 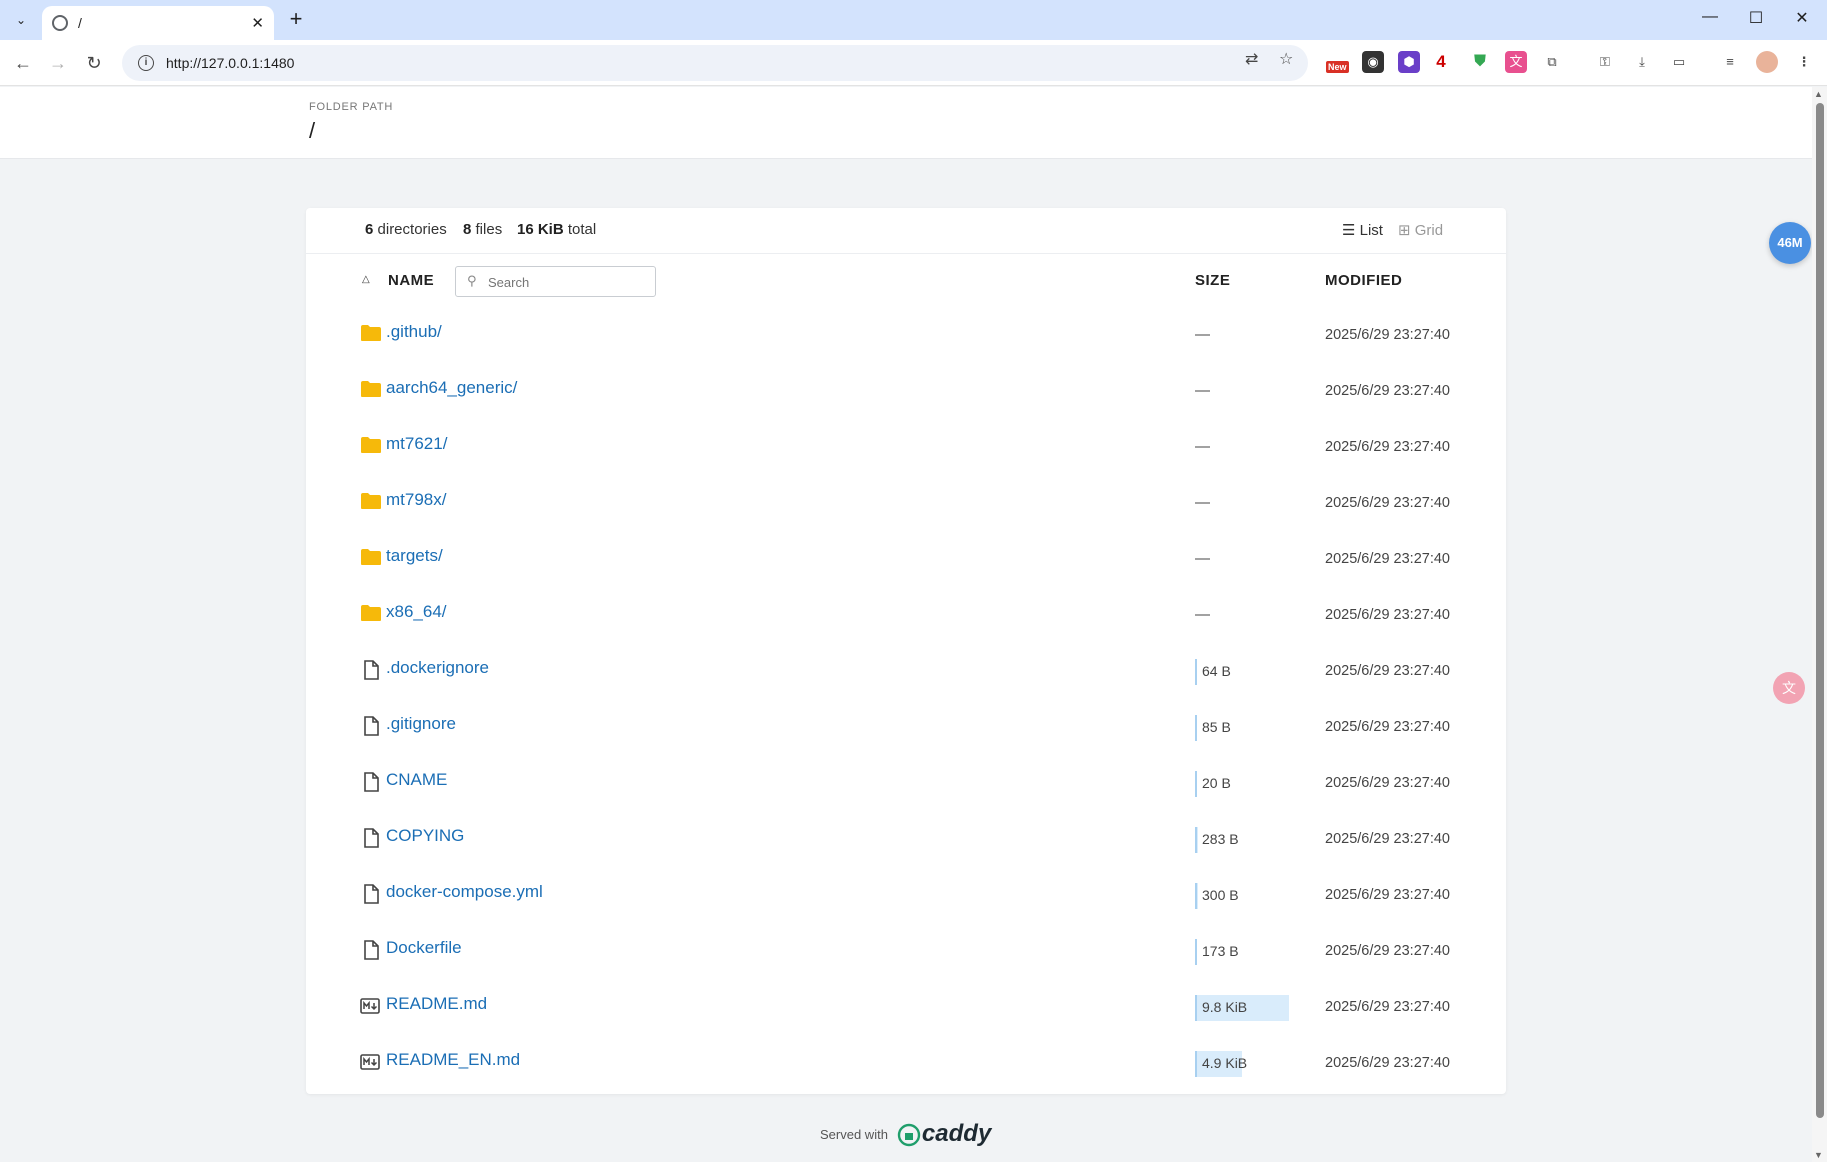 I want to click on extension-count: 4, so click(x=1441, y=62).